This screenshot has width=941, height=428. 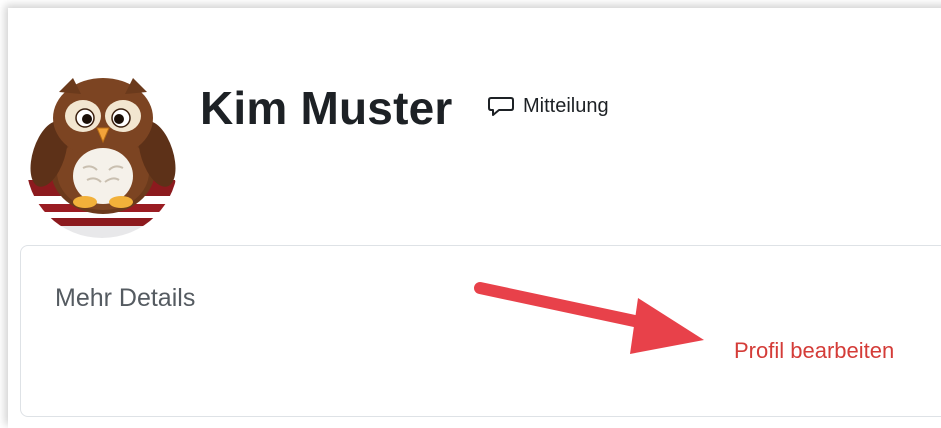 What do you see at coordinates (501, 106) in the screenshot?
I see `speech-bubble-icon` at bounding box center [501, 106].